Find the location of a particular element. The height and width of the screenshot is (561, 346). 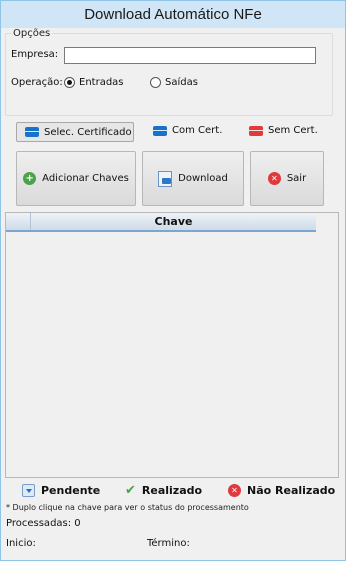

exit-button: ✕ Sair is located at coordinates (287, 178).